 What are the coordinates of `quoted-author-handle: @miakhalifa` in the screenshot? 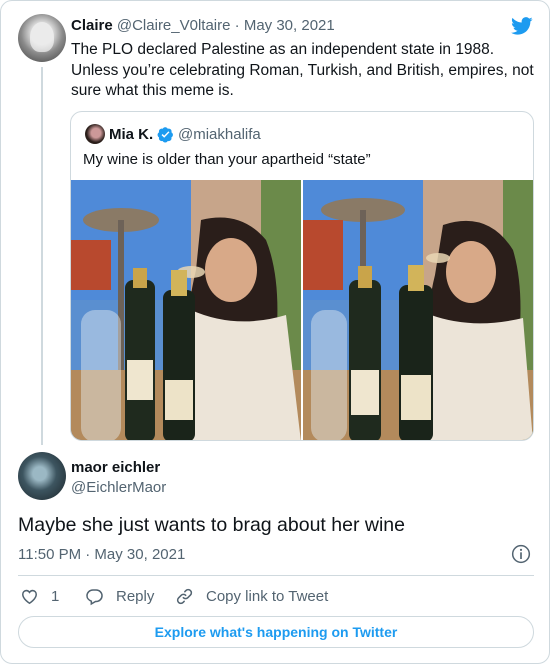 It's located at (219, 134).